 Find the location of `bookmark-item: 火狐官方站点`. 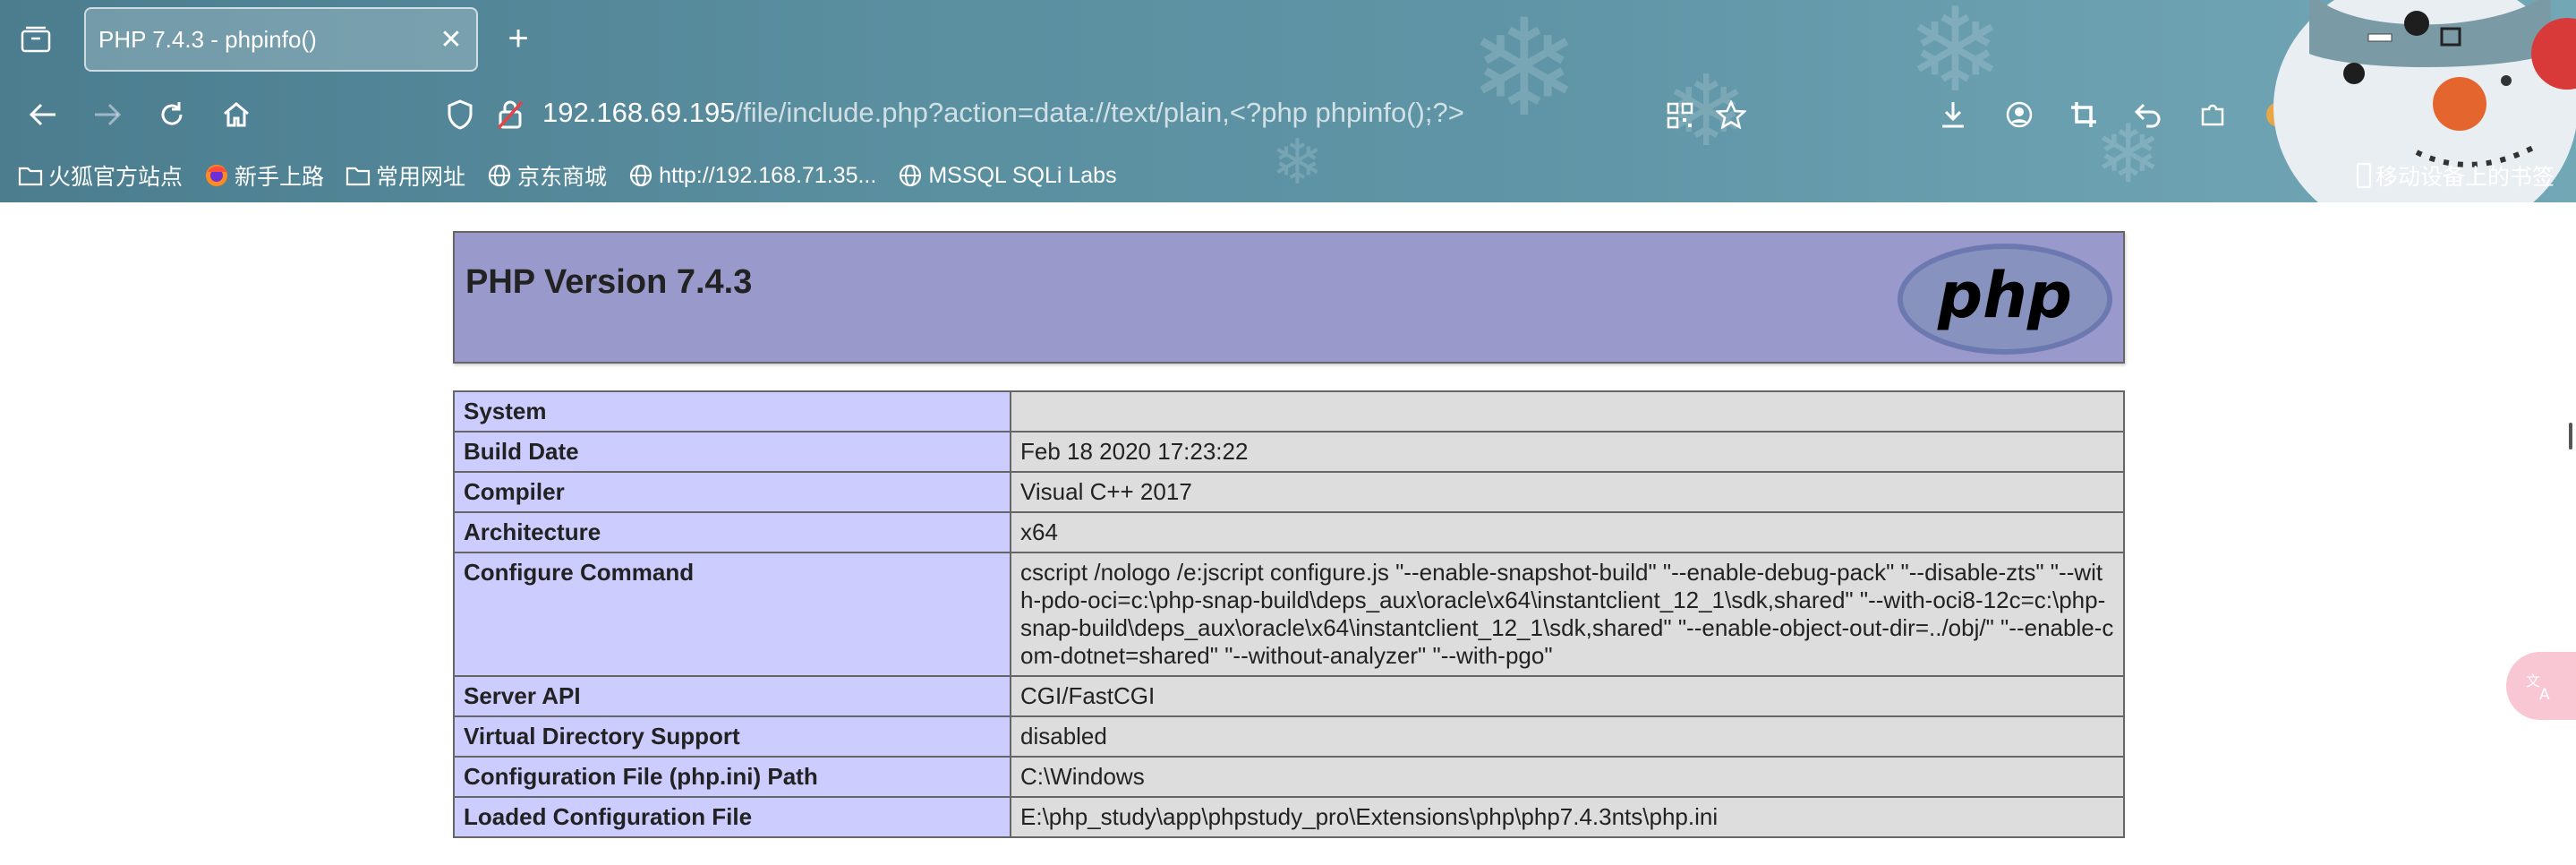

bookmark-item: 火狐官方站点 is located at coordinates (100, 175).